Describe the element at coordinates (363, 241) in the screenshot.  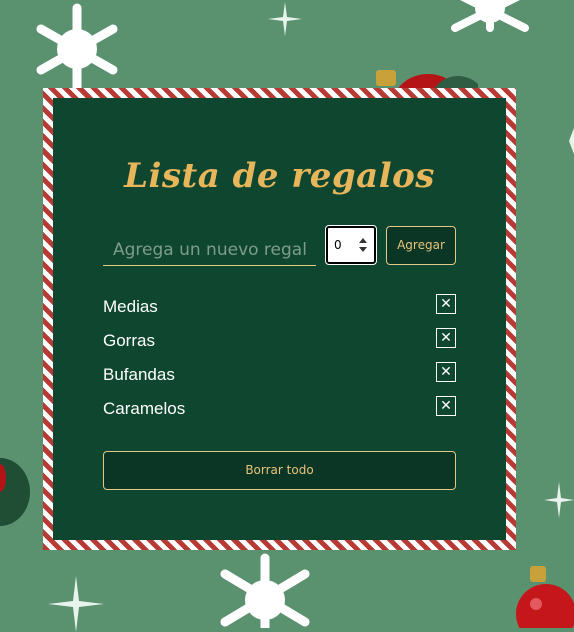
I see `spinner-up-icon` at that location.